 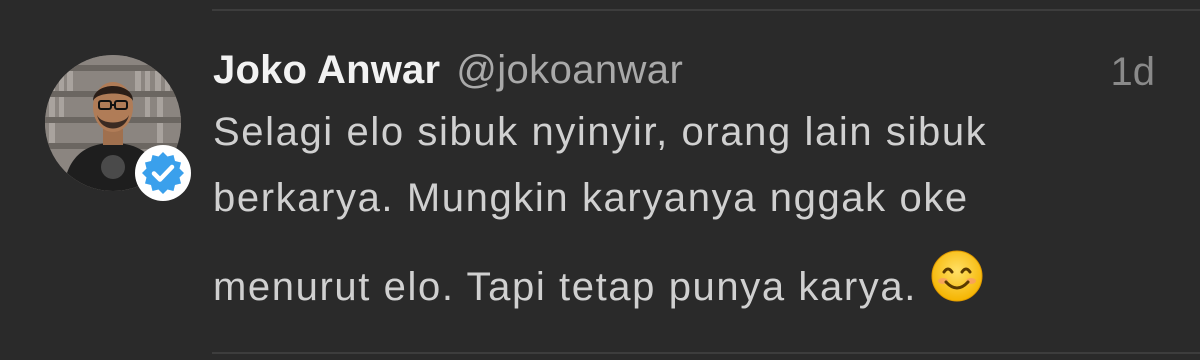 I want to click on smiling-face-icon, so click(x=957, y=283).